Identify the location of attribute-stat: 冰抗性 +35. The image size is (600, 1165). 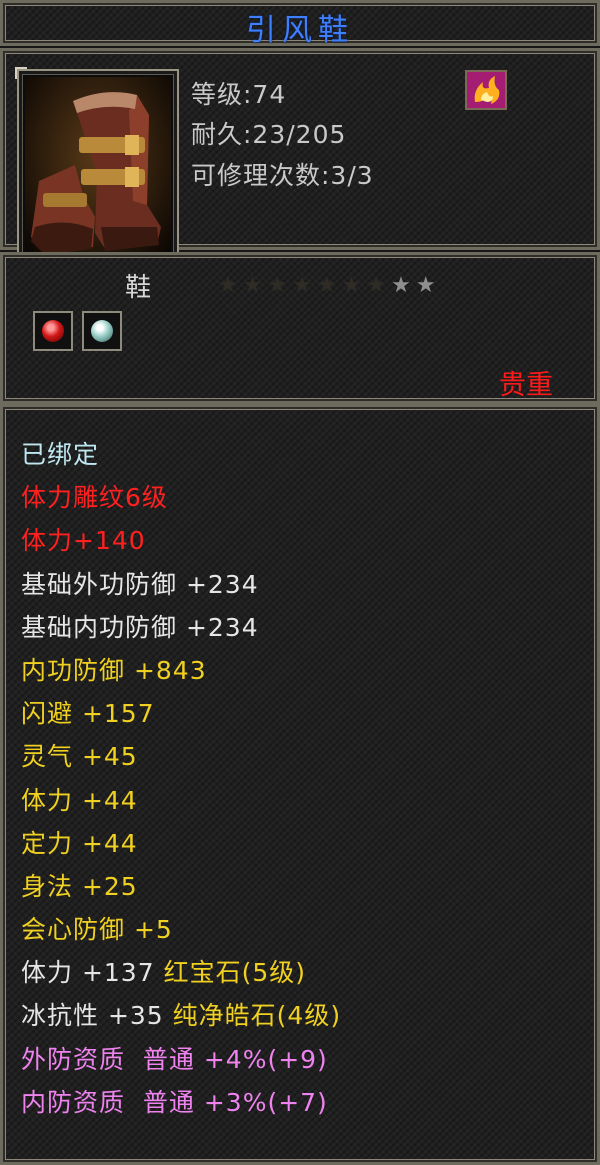
(97, 1016).